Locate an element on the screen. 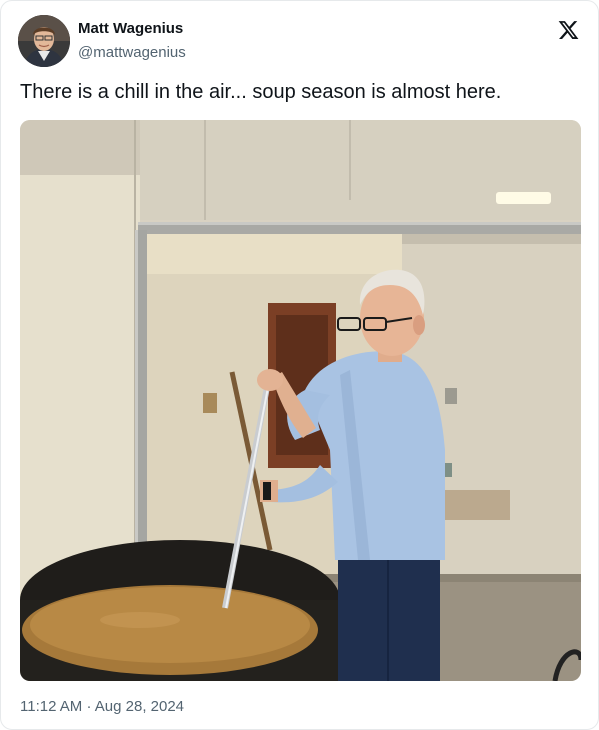 The width and height of the screenshot is (599, 730). author-name: Matt Wagenius is located at coordinates (130, 28).